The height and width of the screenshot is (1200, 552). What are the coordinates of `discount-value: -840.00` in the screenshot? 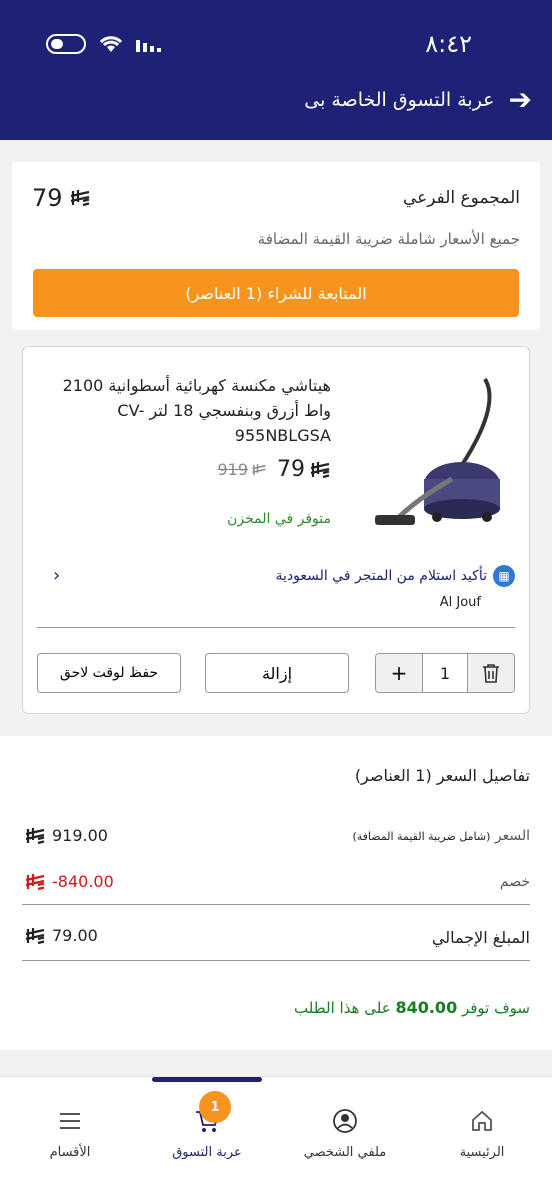 It's located at (69, 881).